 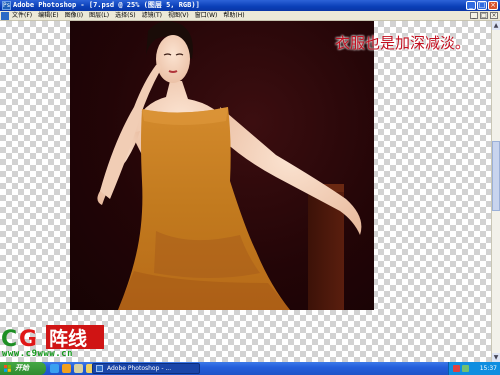 I want to click on windows-logo-icon, so click(x=7, y=368).